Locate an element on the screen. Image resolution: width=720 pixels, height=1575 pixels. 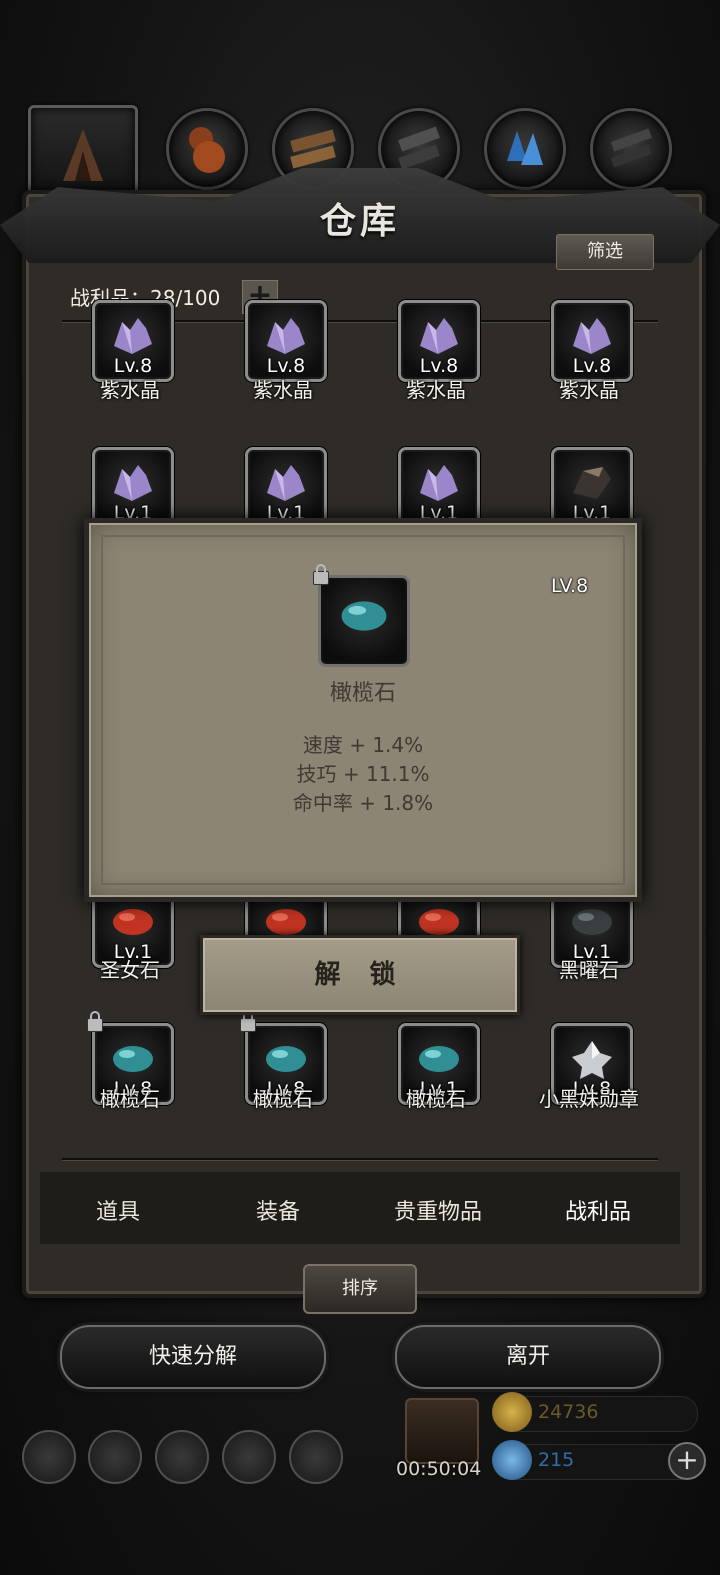
category-tab-hooded is located at coordinates (83, 153).